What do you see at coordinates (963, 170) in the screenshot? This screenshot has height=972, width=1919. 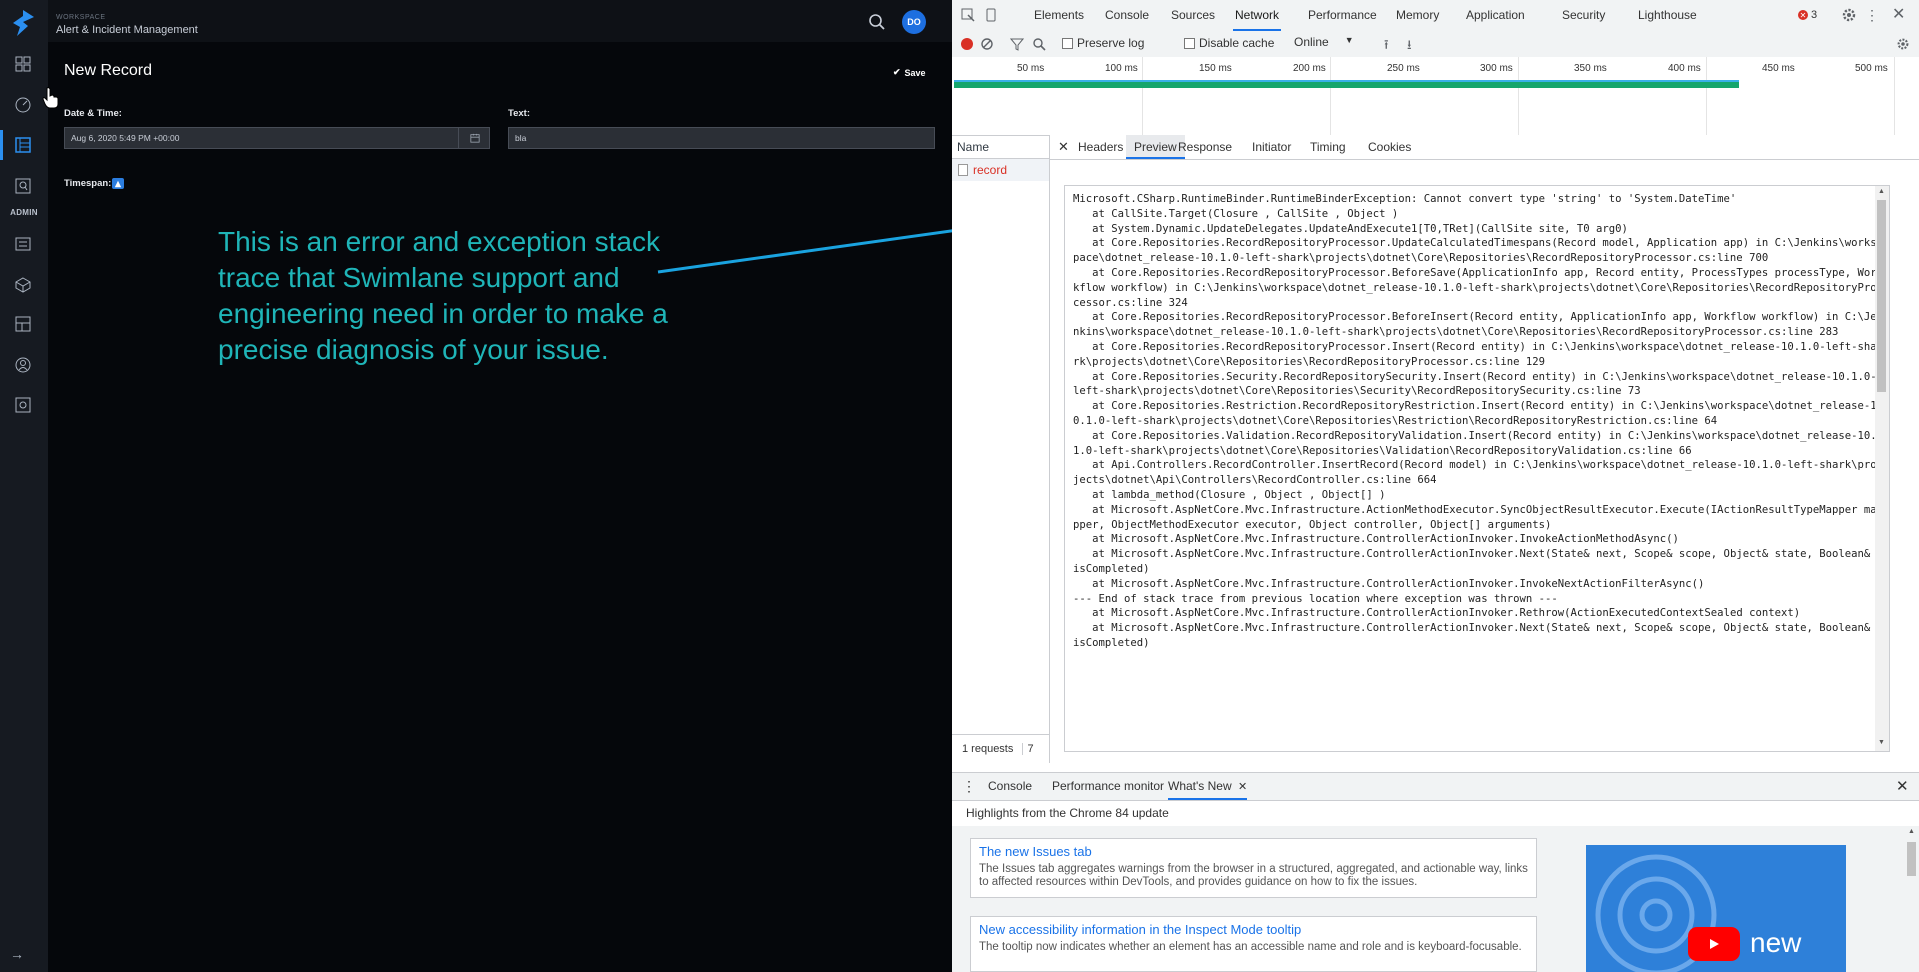 I see `file-icon` at bounding box center [963, 170].